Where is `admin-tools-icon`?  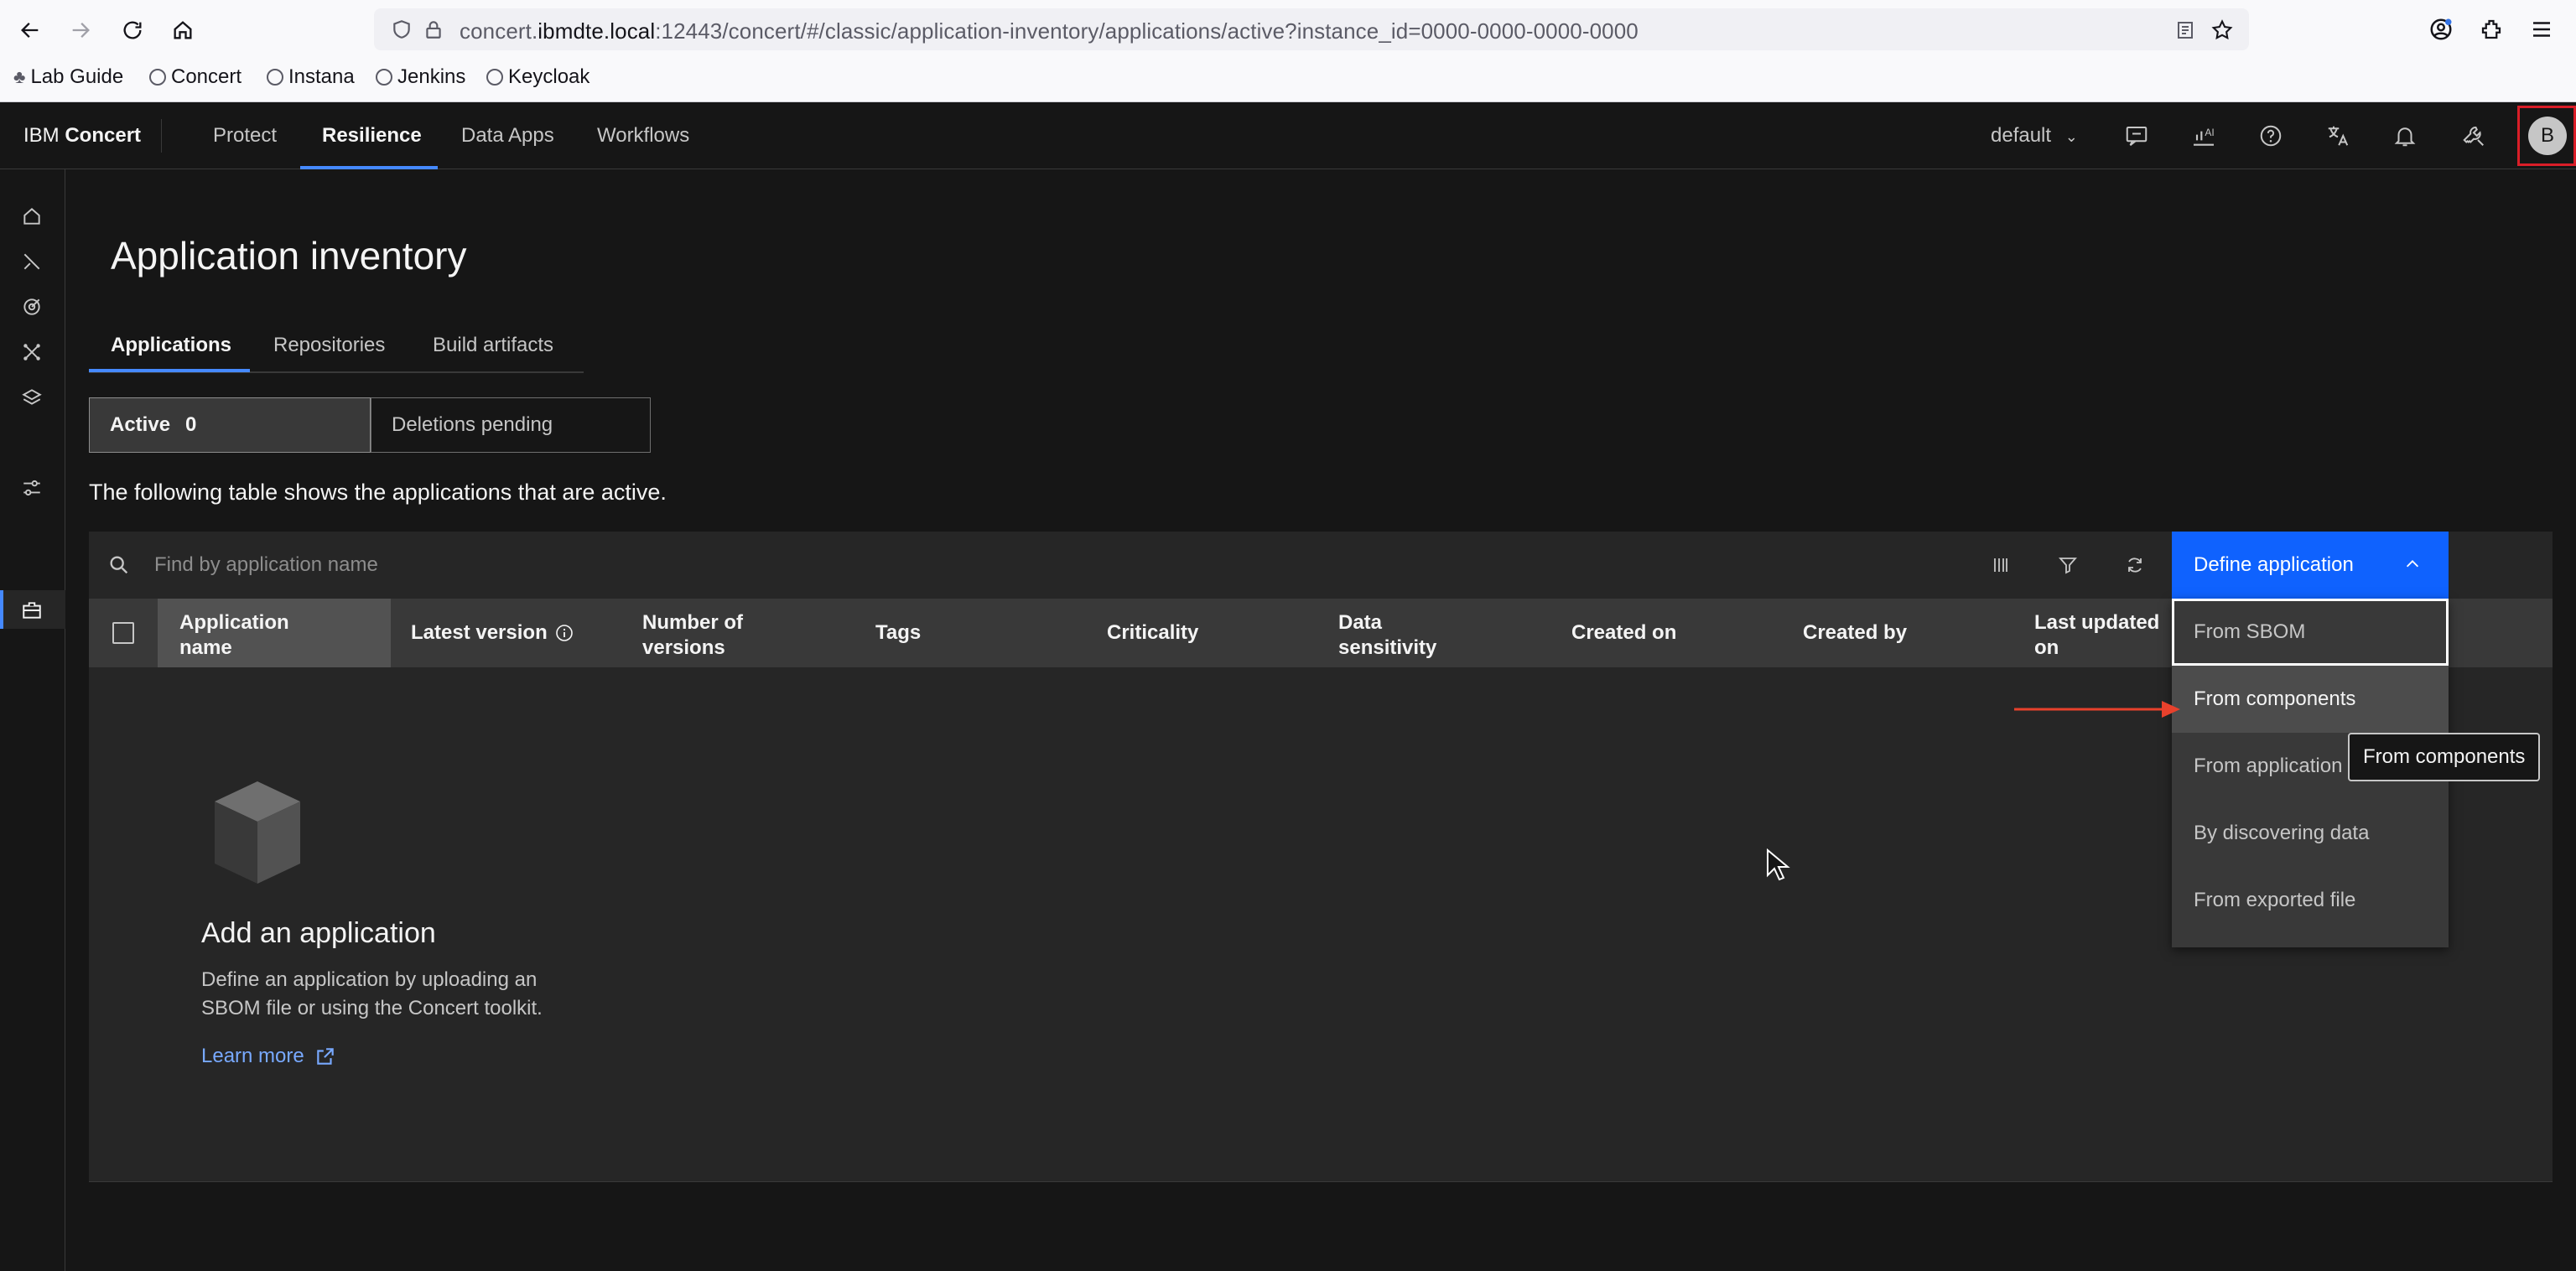
admin-tools-icon is located at coordinates (2473, 135).